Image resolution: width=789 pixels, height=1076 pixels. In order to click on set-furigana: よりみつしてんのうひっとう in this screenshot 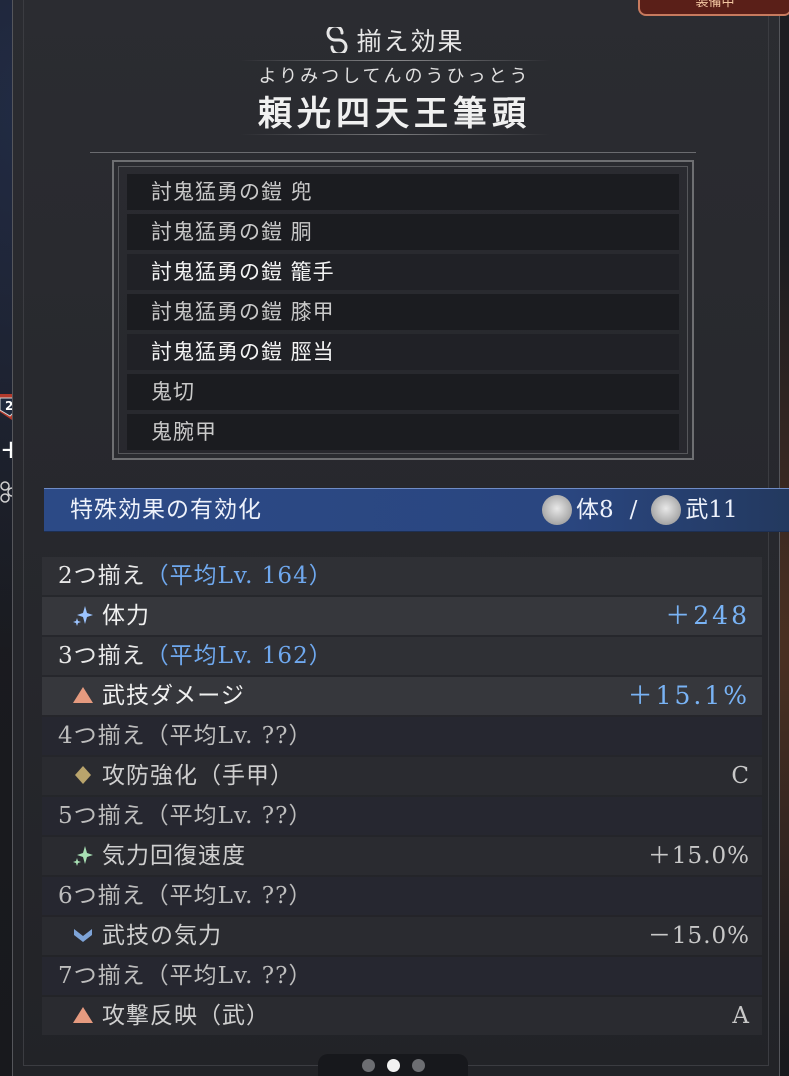, I will do `click(394, 76)`.